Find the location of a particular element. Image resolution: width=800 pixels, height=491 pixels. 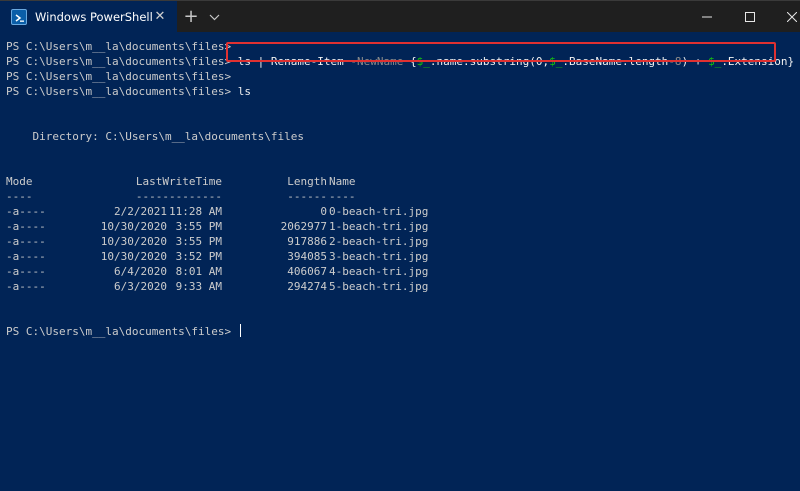

ls-command: ls is located at coordinates (244, 91).